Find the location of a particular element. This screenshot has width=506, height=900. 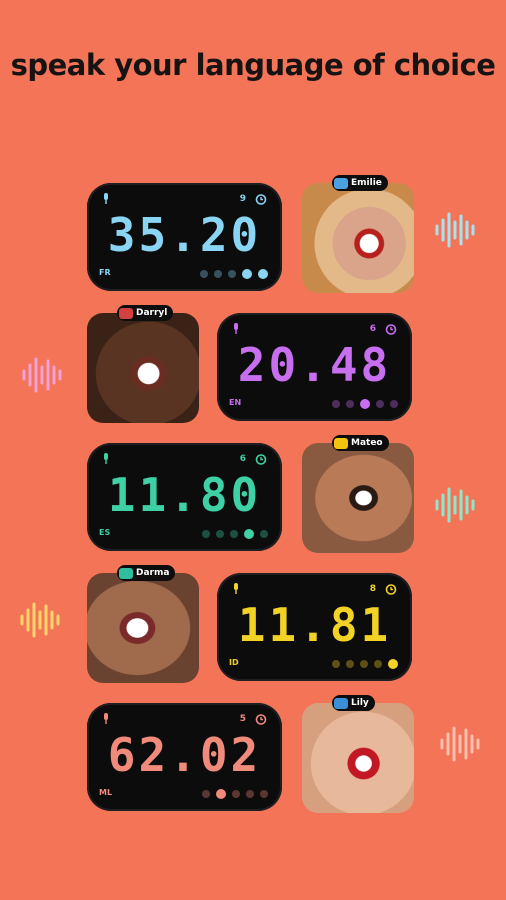

counter-display-ml: 5 62.02 ML is located at coordinates (184, 757).